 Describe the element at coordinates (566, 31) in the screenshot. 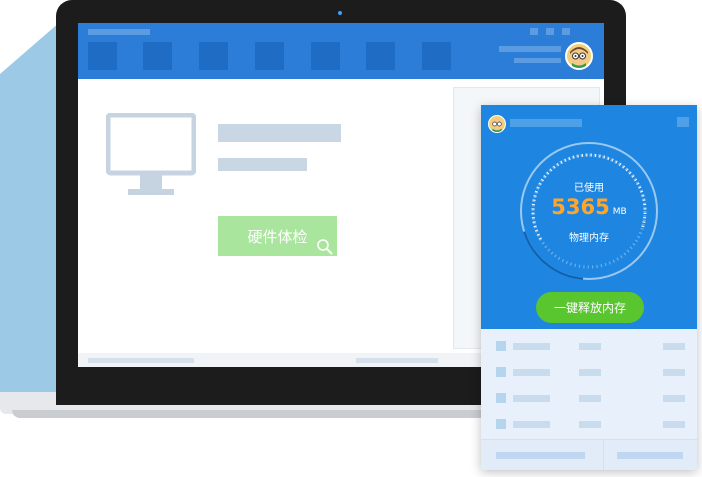

I see `close-button` at that location.